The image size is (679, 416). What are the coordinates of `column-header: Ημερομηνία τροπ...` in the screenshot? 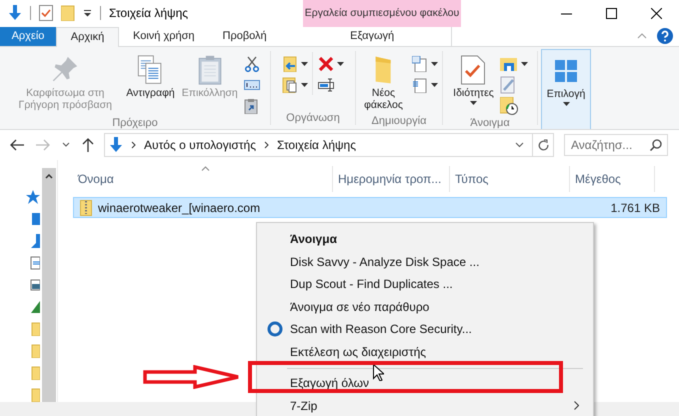 It's located at (391, 179).